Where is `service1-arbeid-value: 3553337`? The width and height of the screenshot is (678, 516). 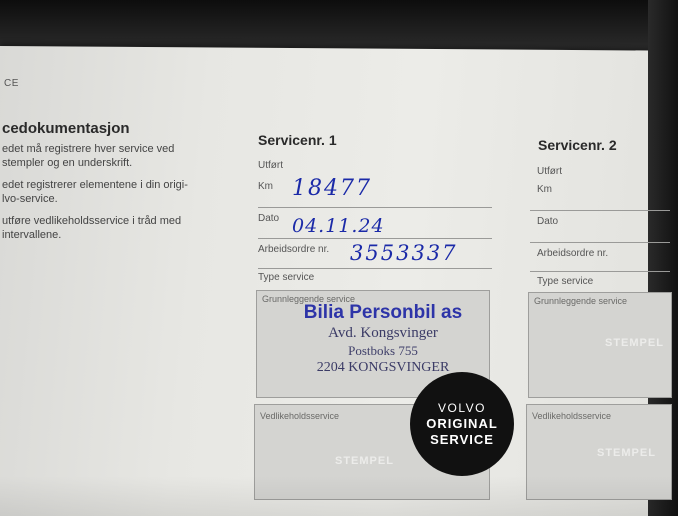 service1-arbeid-value: 3553337 is located at coordinates (404, 253).